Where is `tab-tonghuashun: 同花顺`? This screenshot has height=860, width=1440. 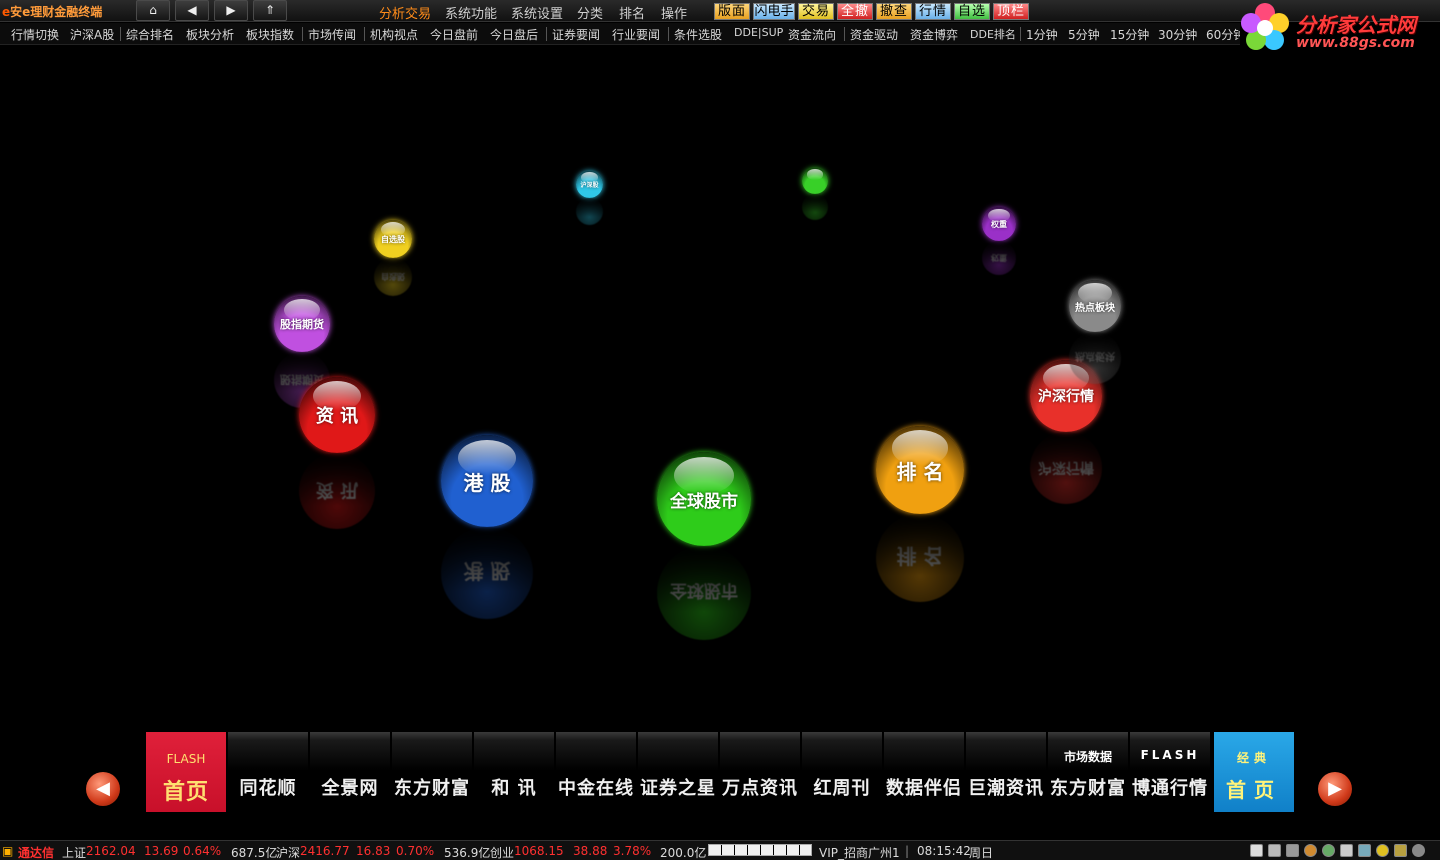 tab-tonghuashun: 同花顺 is located at coordinates (268, 772).